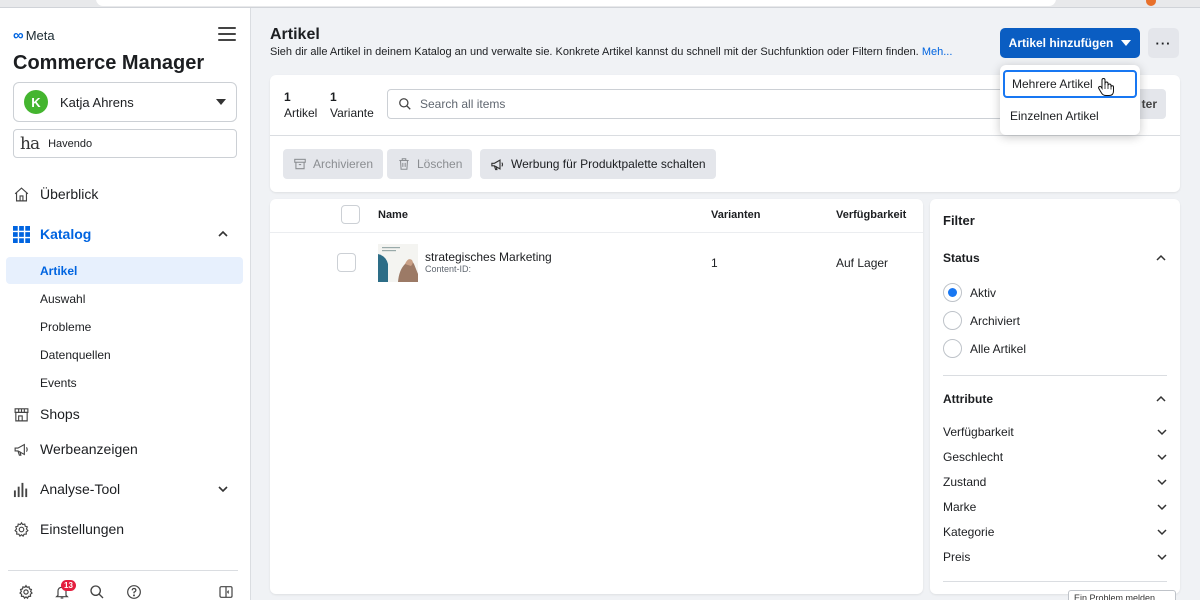  Describe the element at coordinates (333, 97) in the screenshot. I see `variants-count-value: 1` at that location.